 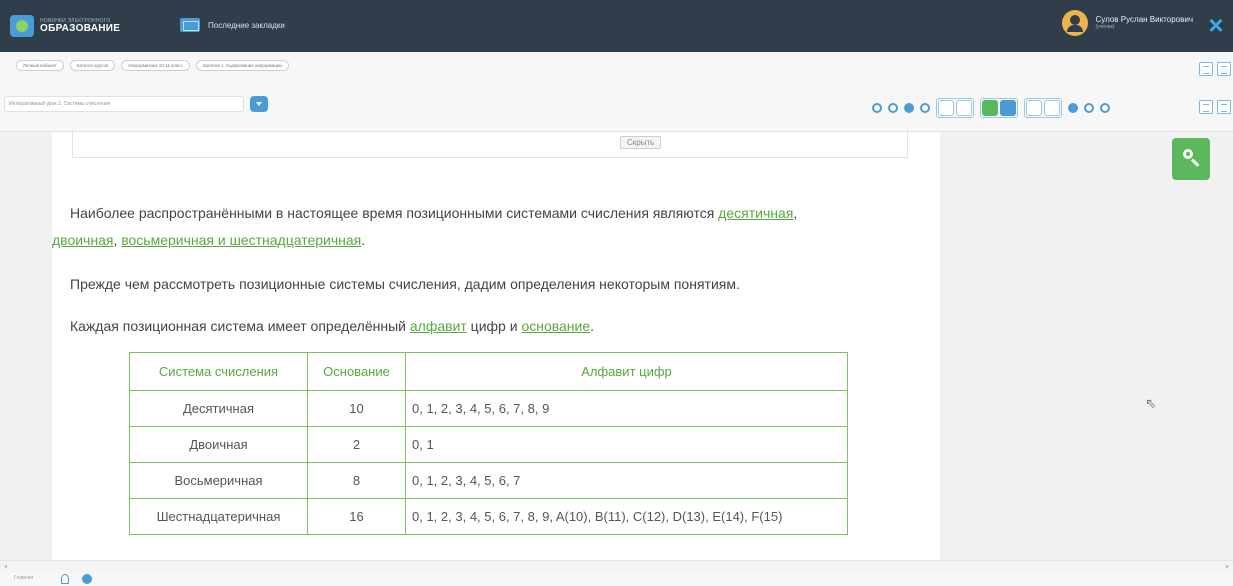 I want to click on table-cell: 10, so click(x=356, y=408).